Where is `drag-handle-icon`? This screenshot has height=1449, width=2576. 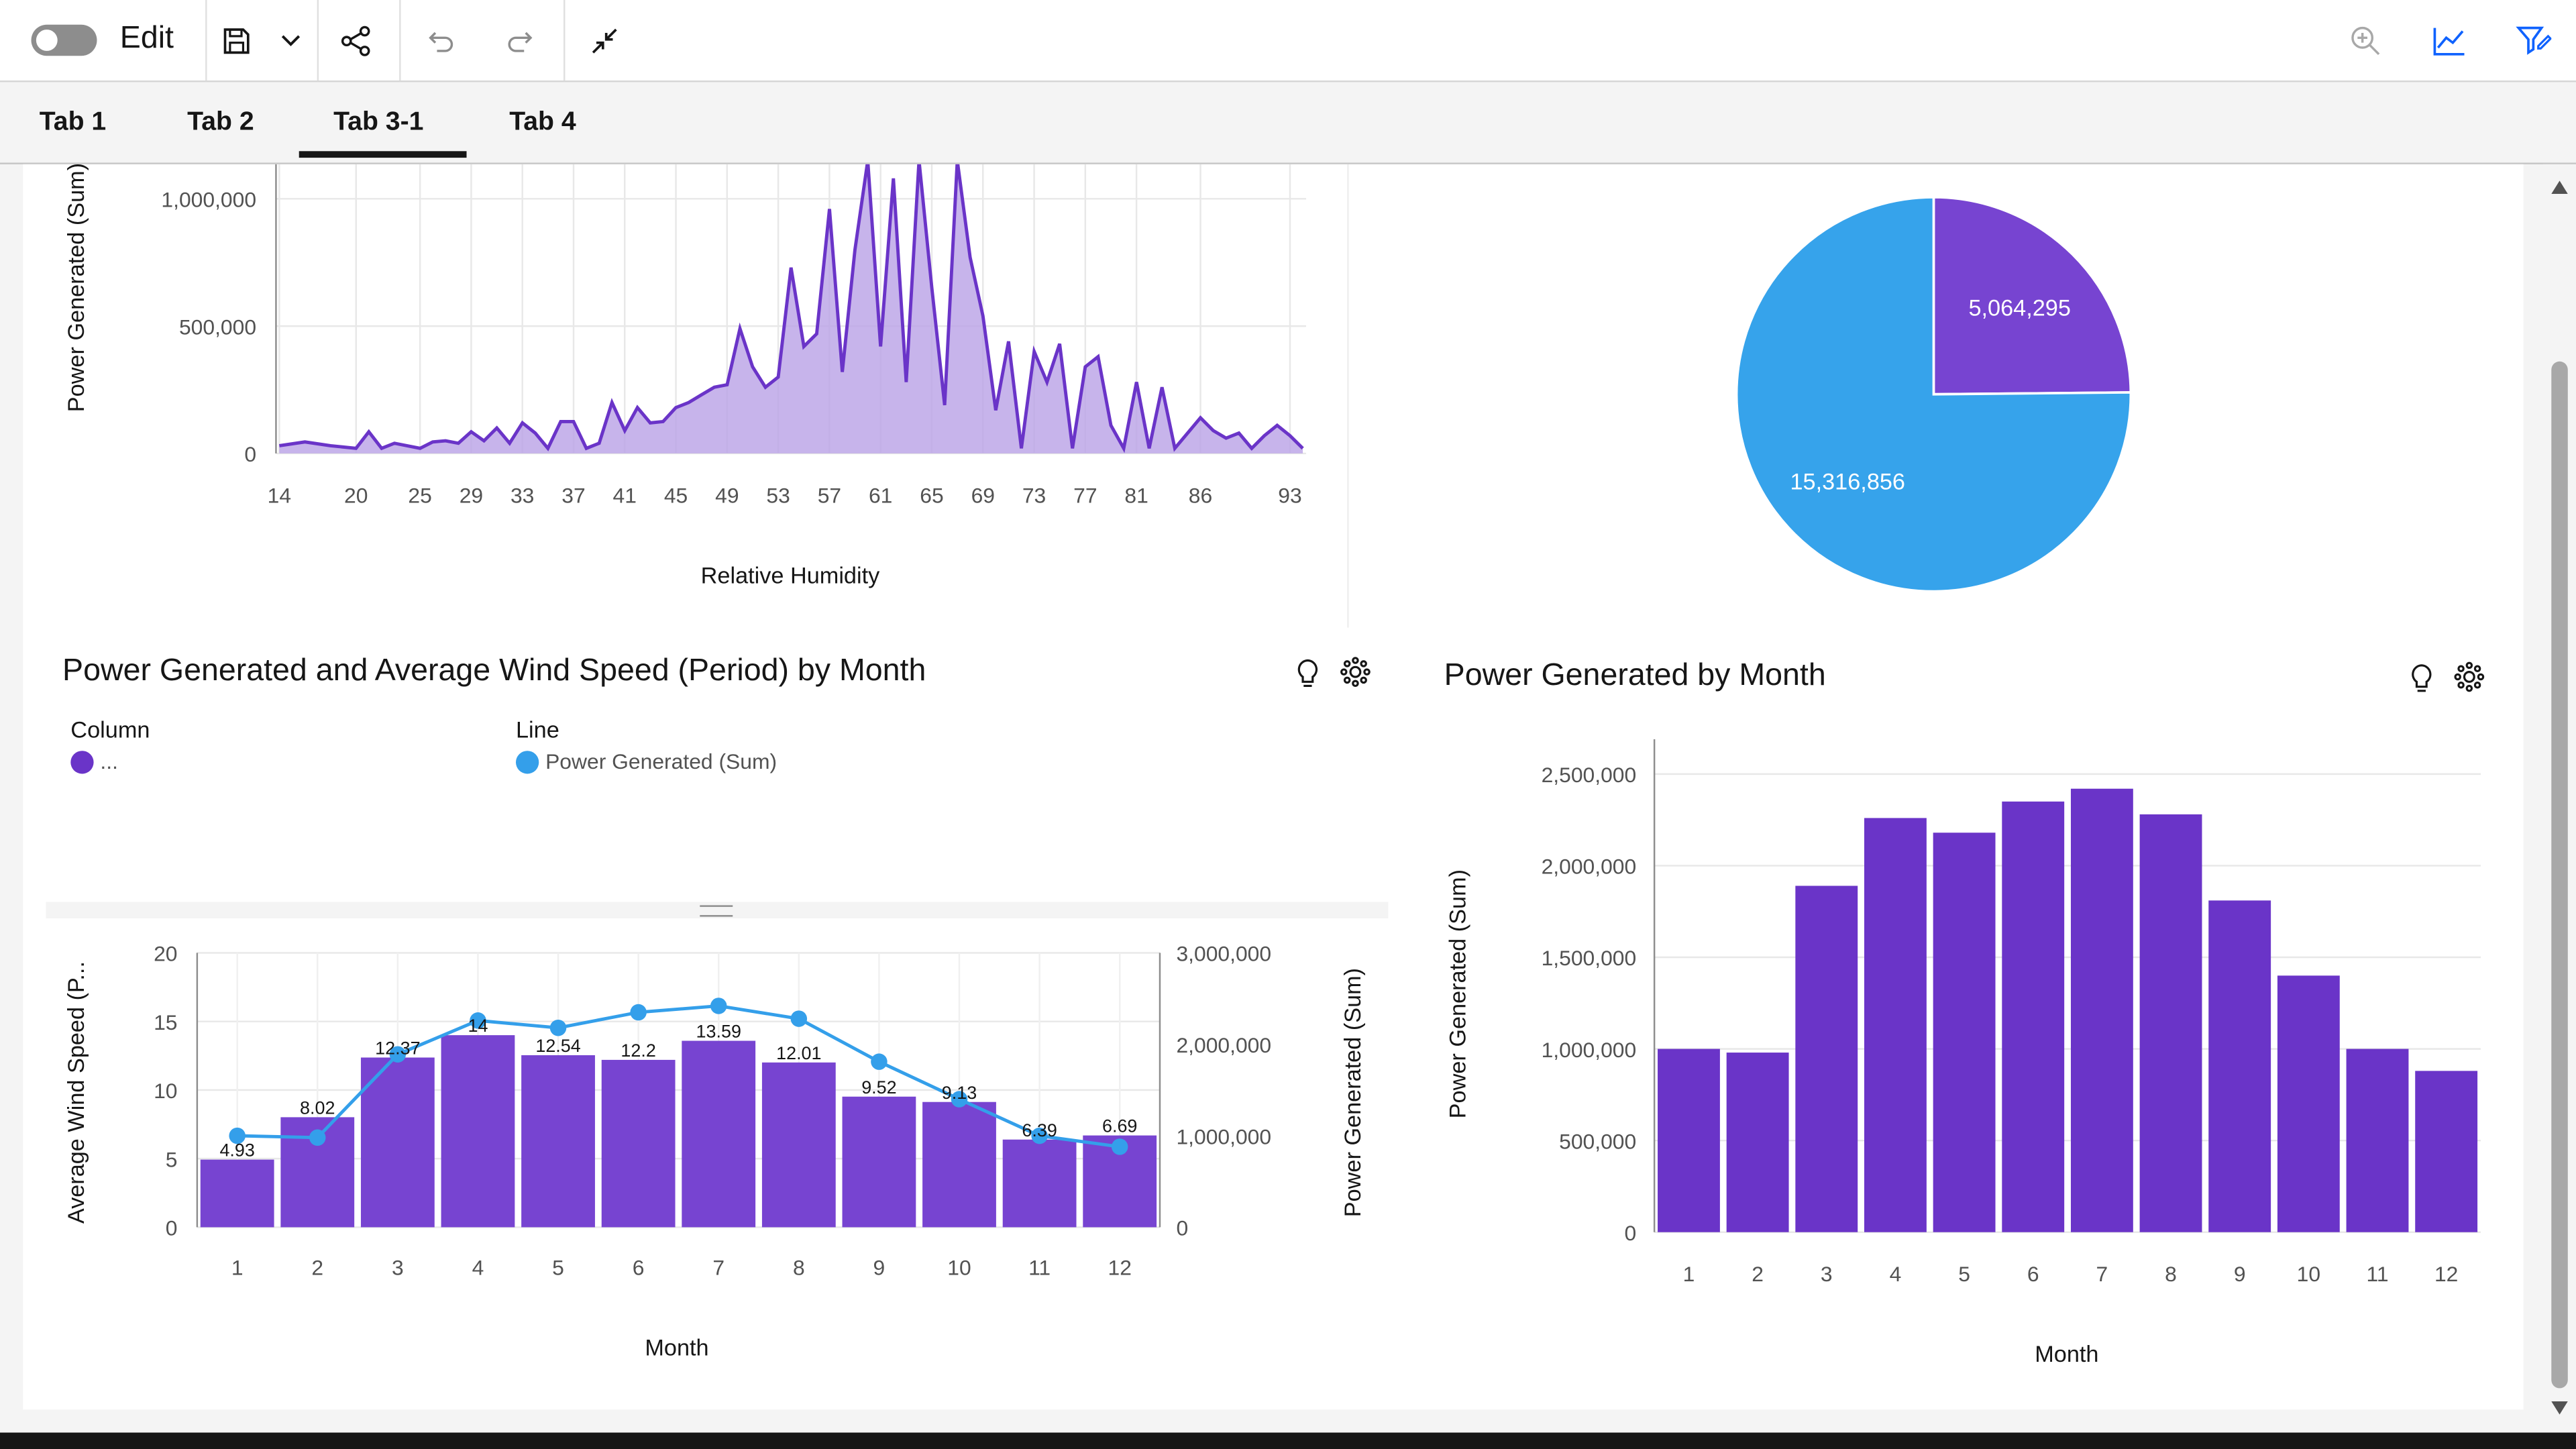
drag-handle-icon is located at coordinates (716, 911).